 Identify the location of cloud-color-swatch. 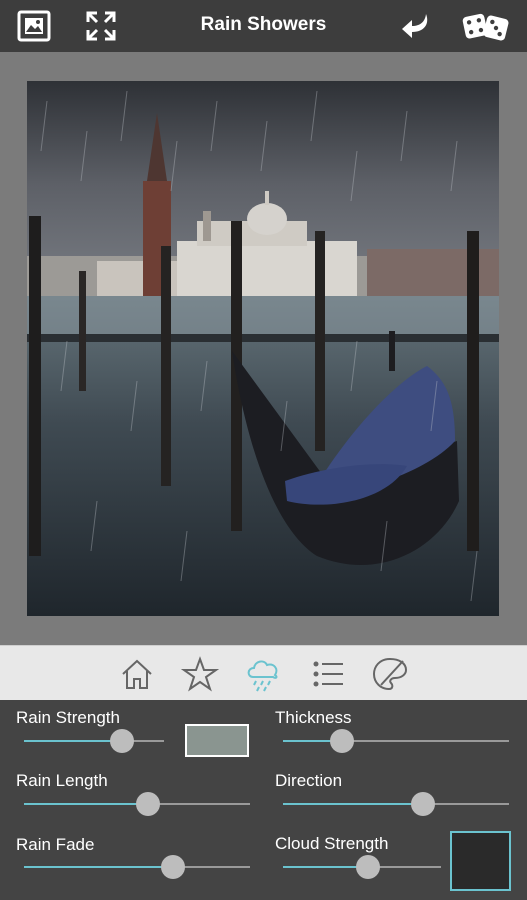
(480, 861).